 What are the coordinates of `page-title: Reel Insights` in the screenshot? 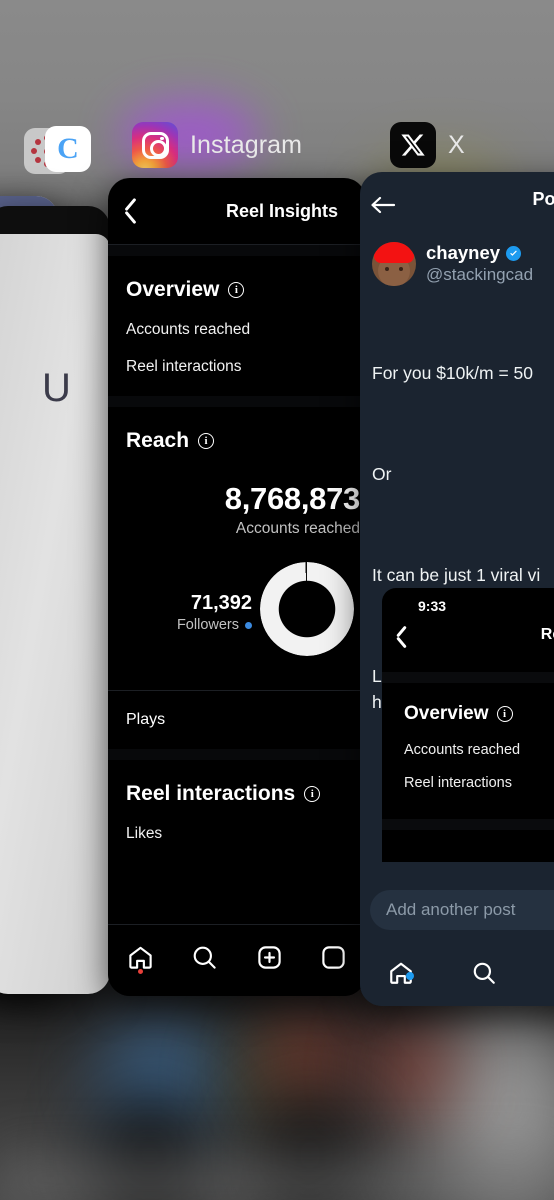 It's located at (282, 210).